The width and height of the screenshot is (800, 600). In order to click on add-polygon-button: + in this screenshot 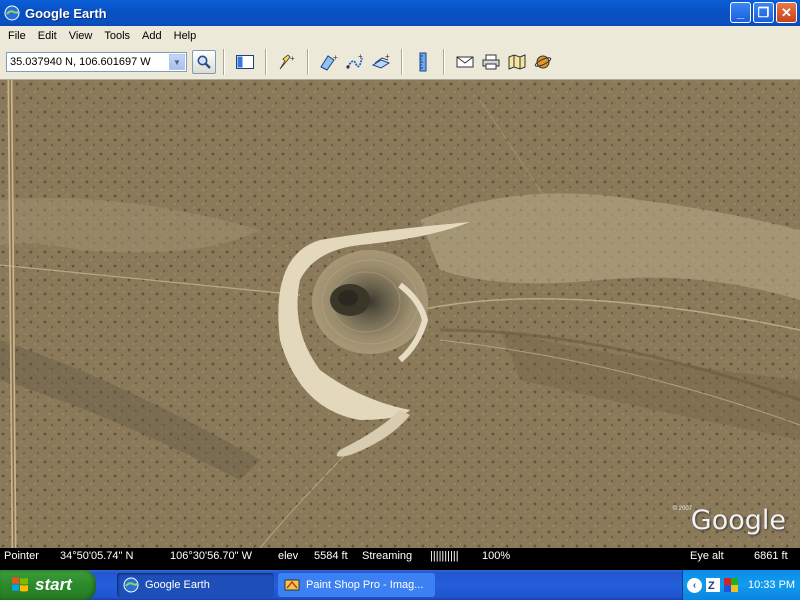, I will do `click(329, 62)`.